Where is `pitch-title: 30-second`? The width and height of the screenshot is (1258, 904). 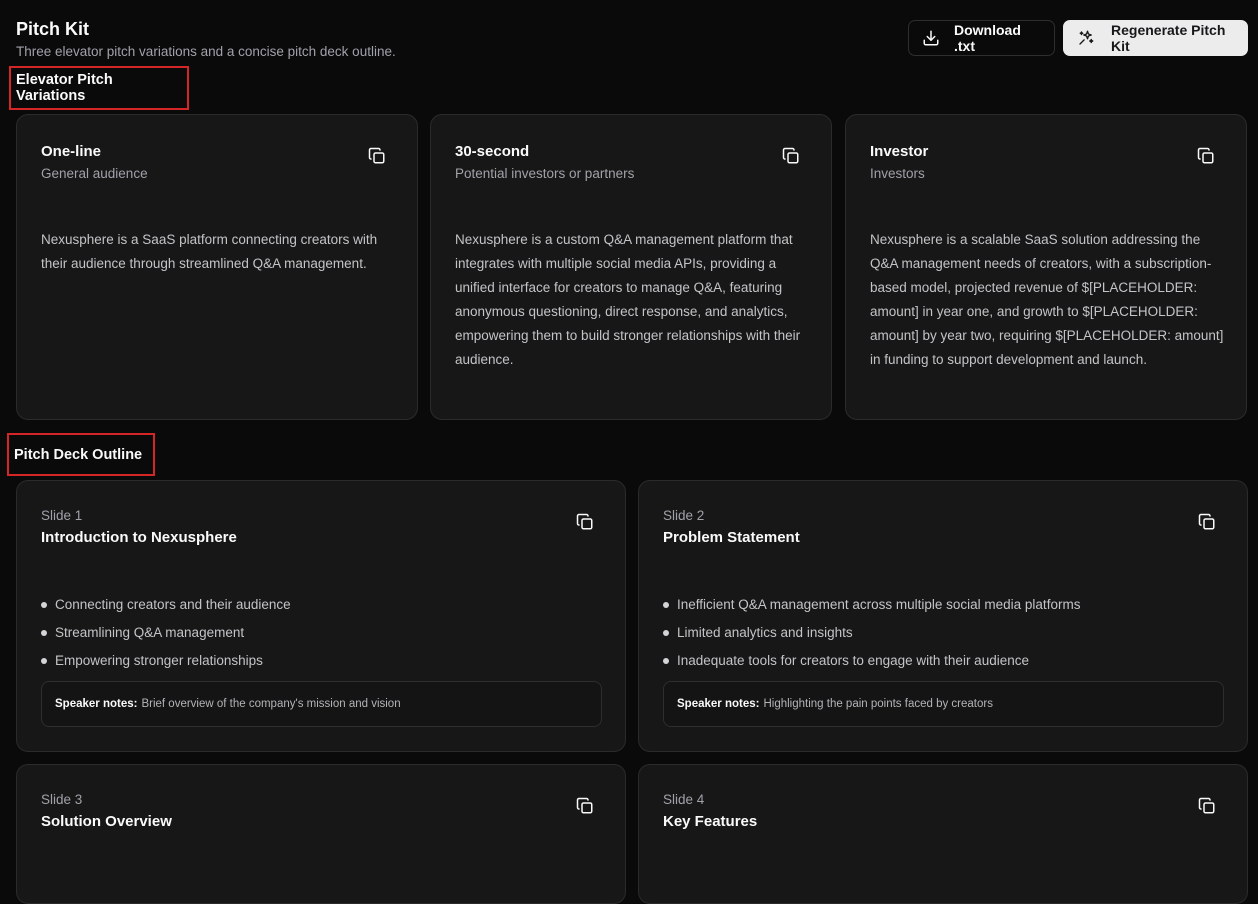
pitch-title: 30-second is located at coordinates (492, 151).